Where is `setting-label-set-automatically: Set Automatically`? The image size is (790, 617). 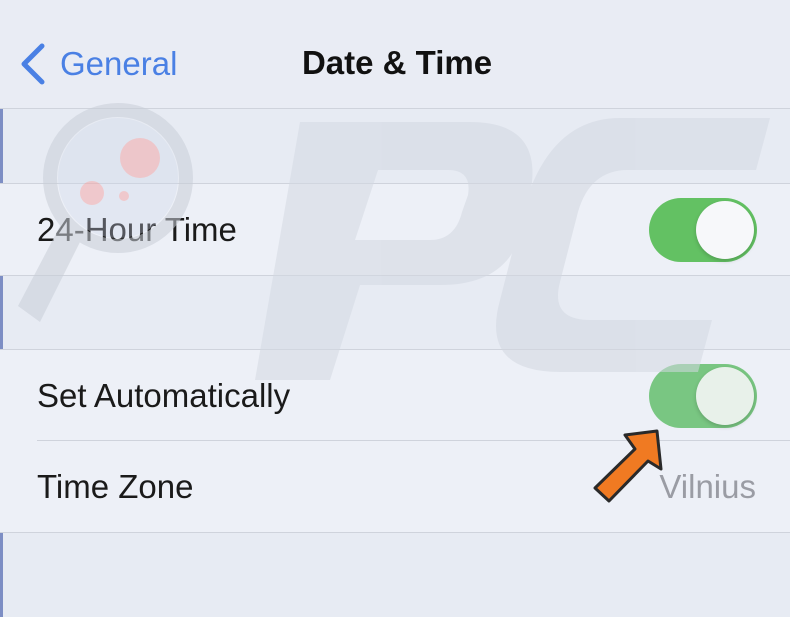
setting-label-set-automatically: Set Automatically is located at coordinates (164, 395).